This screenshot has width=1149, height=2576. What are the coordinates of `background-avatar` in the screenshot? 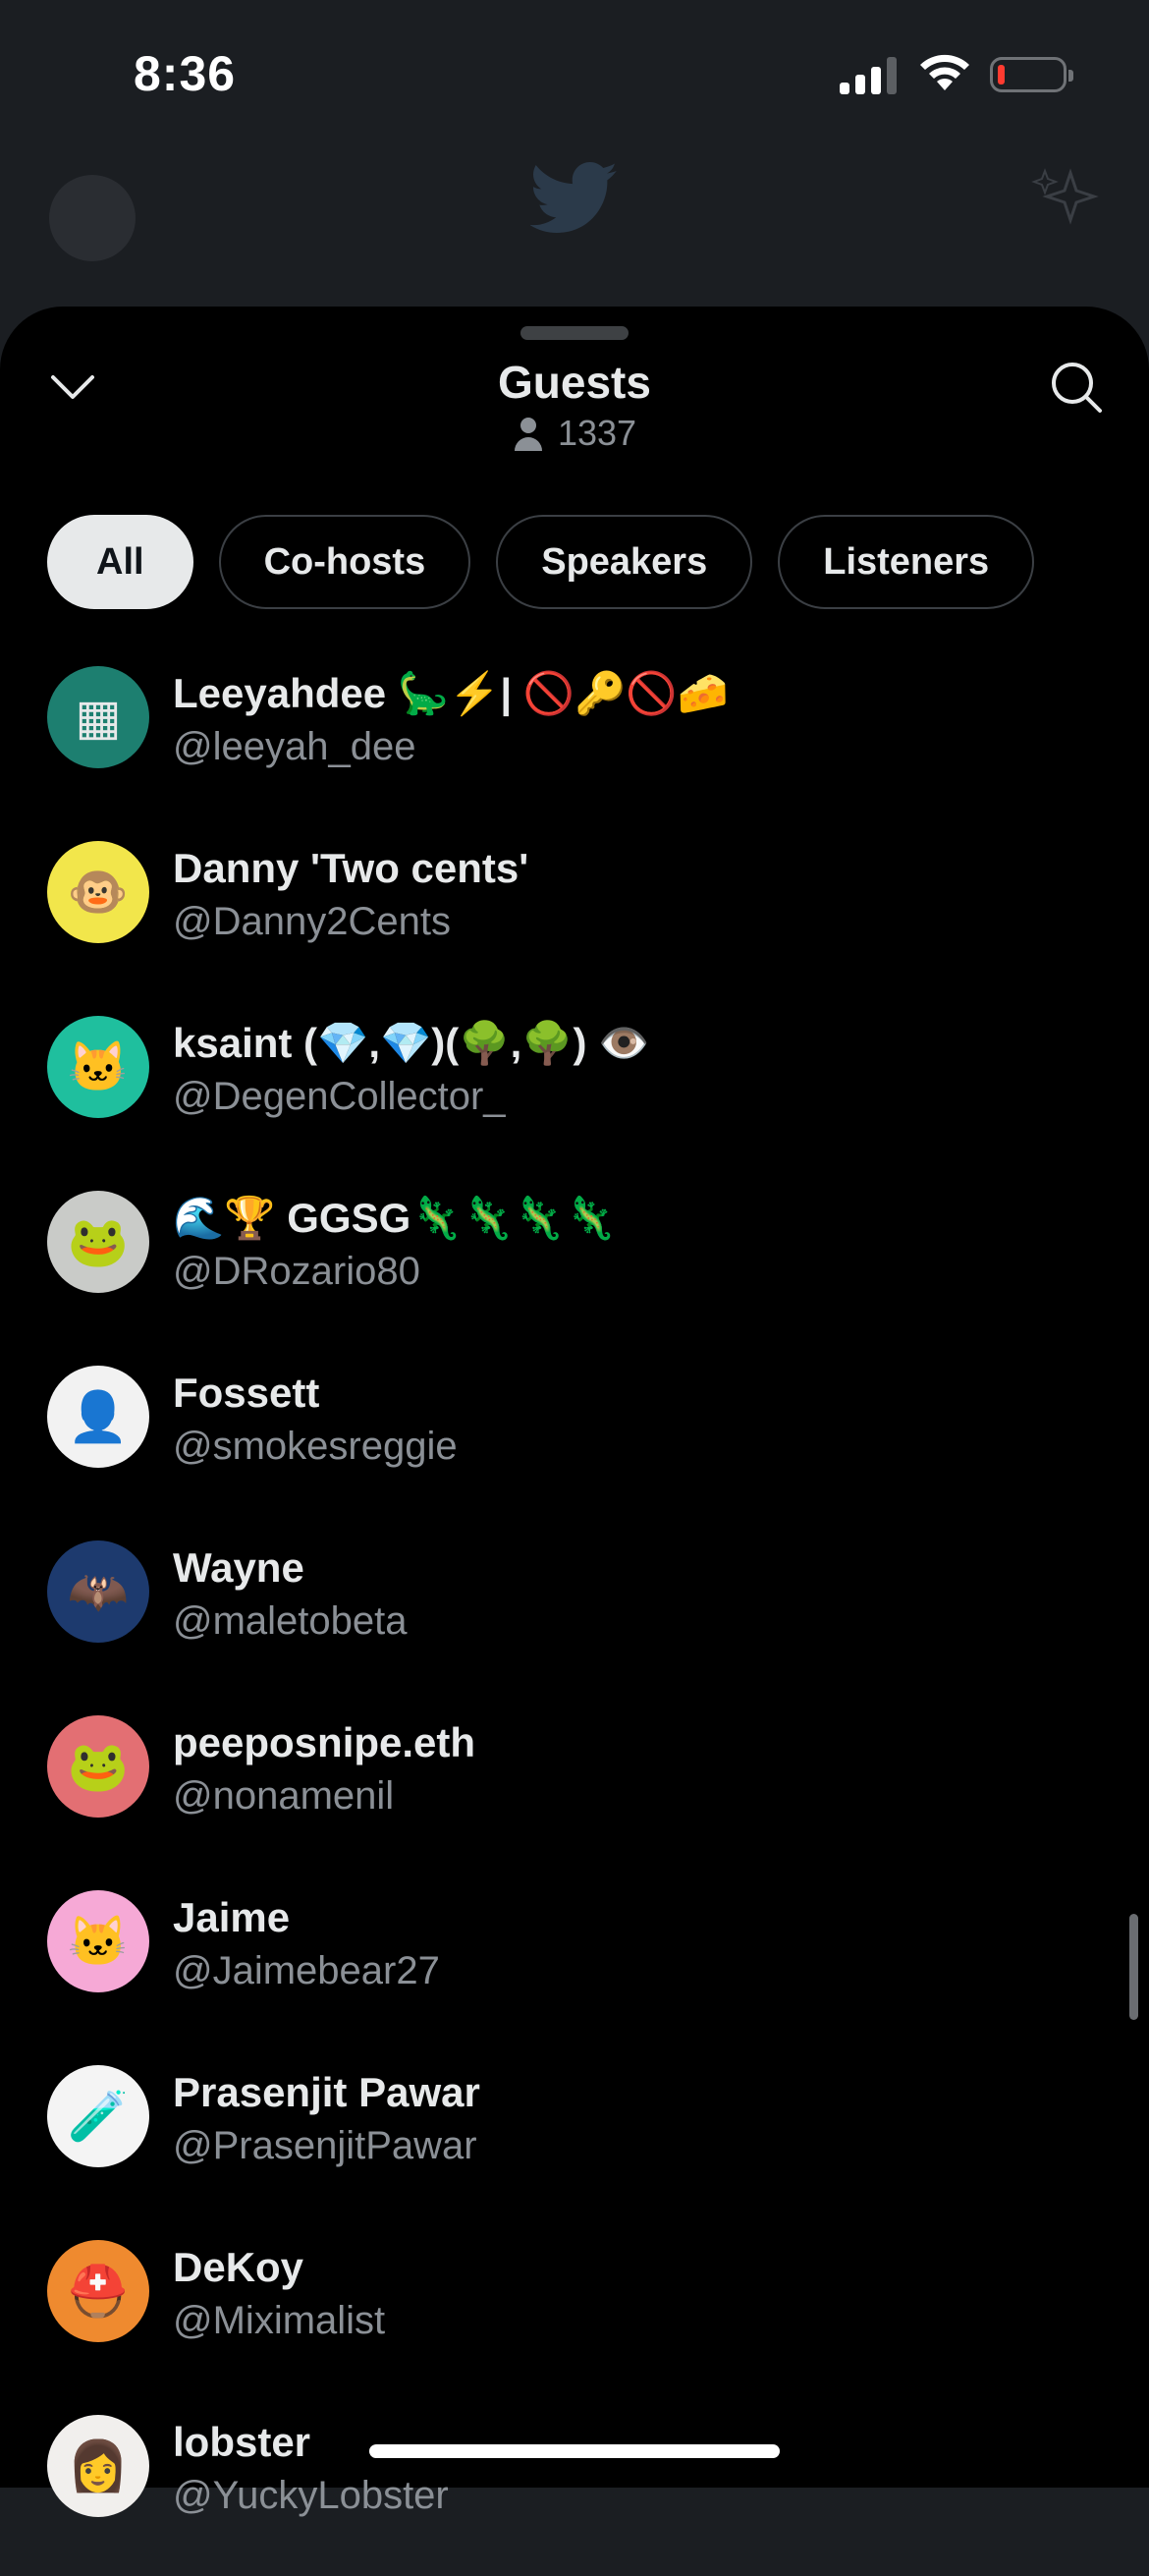 It's located at (92, 218).